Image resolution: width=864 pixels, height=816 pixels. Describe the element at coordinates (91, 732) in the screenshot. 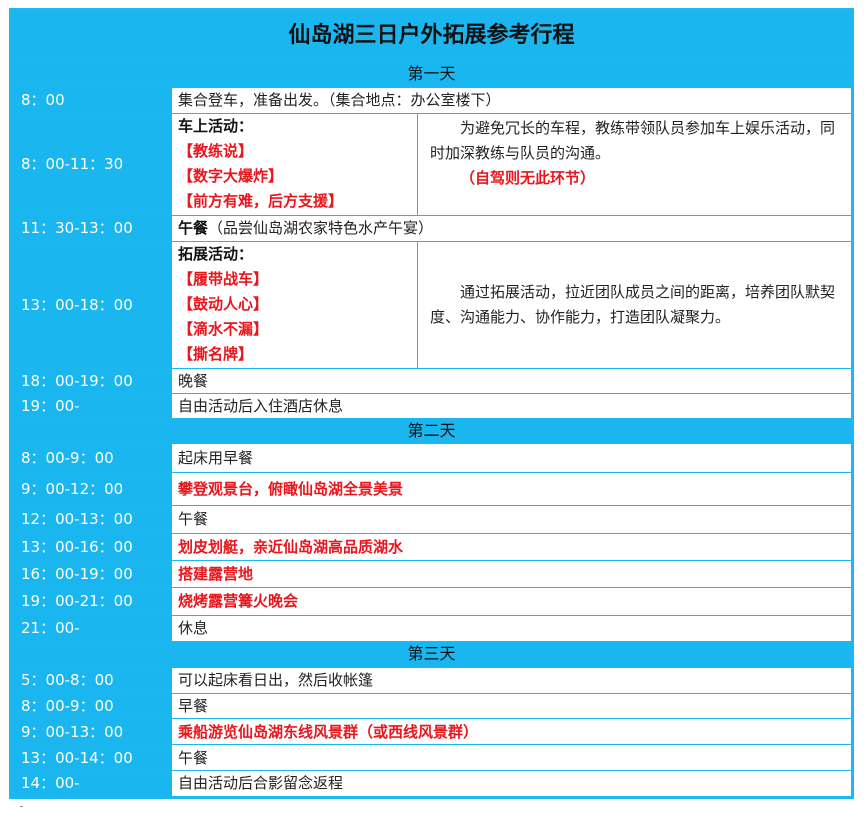

I see `time-cell: 9：00-13：00` at that location.